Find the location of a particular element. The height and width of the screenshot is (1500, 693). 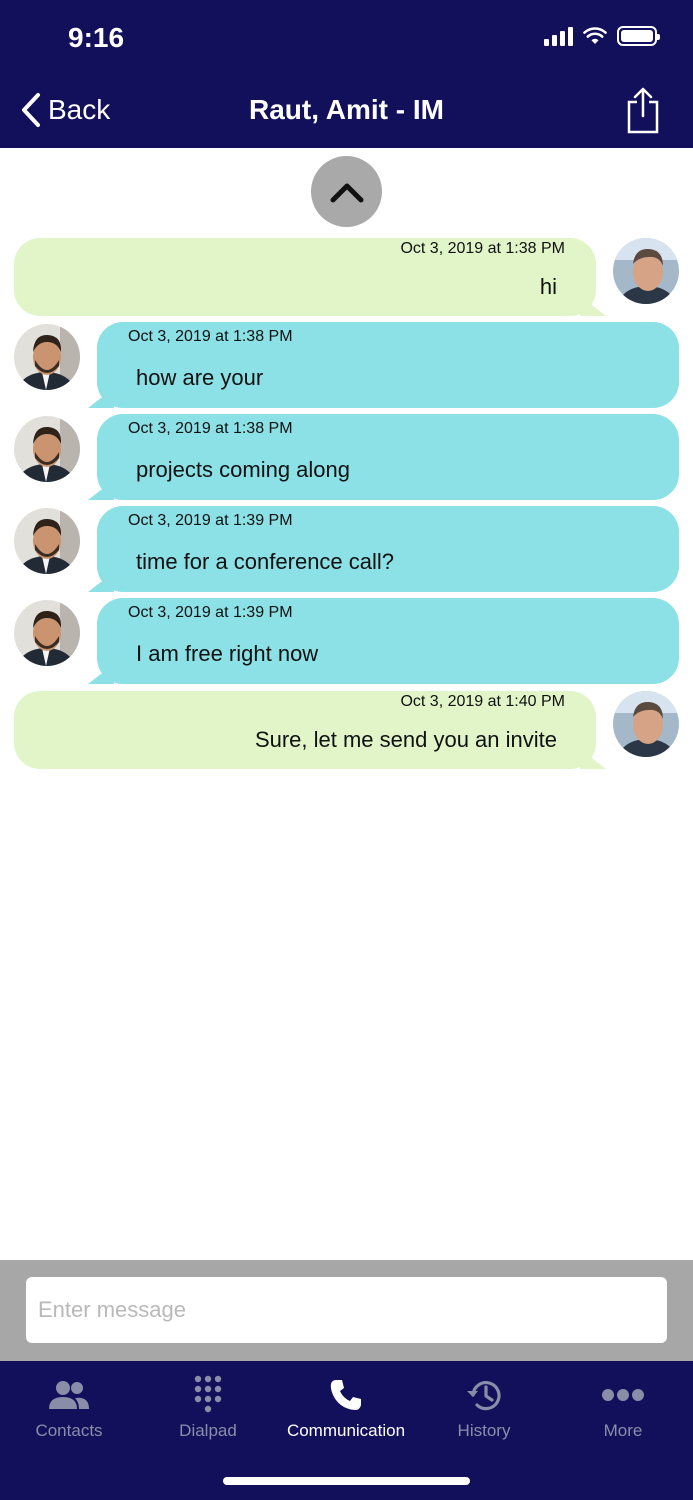

more-icon is located at coordinates (623, 1395).